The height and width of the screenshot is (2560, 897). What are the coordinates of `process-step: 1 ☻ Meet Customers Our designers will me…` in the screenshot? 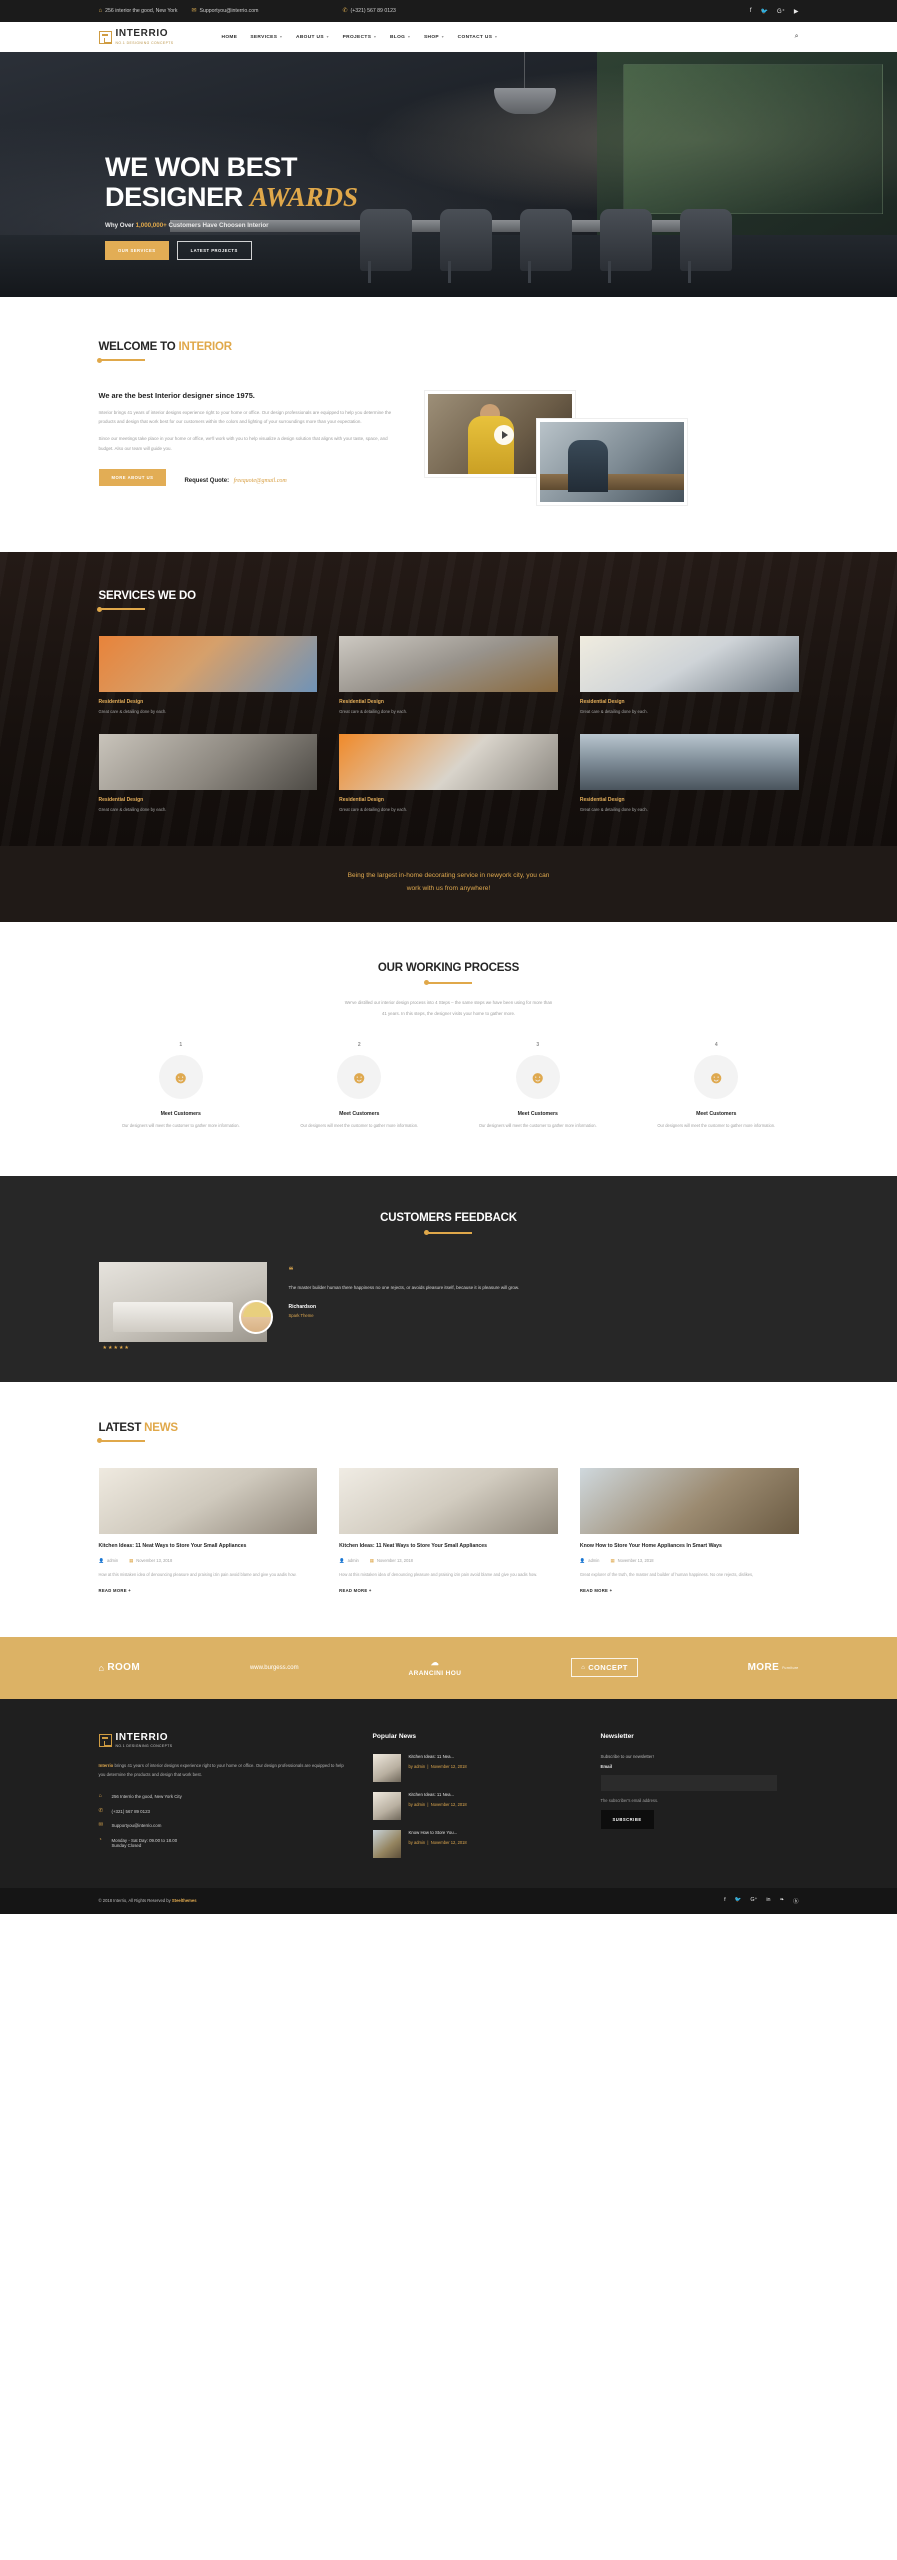 It's located at (181, 1086).